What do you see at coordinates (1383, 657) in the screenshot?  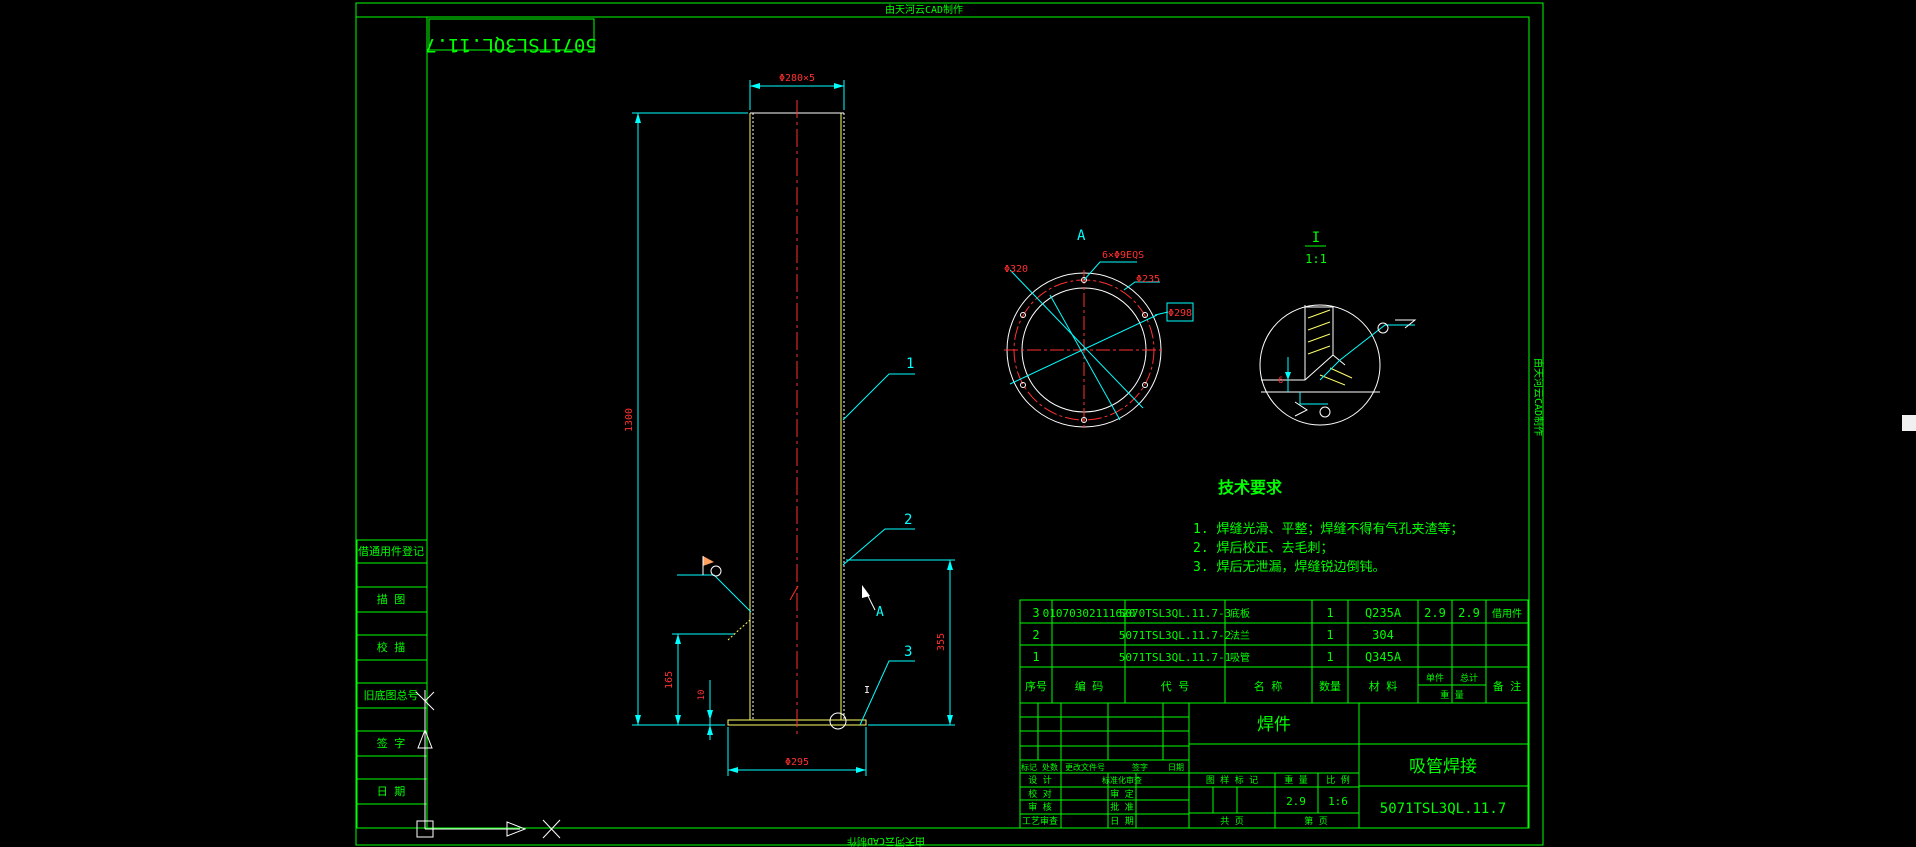 I see `bom-row-2-material: Q345A` at bounding box center [1383, 657].